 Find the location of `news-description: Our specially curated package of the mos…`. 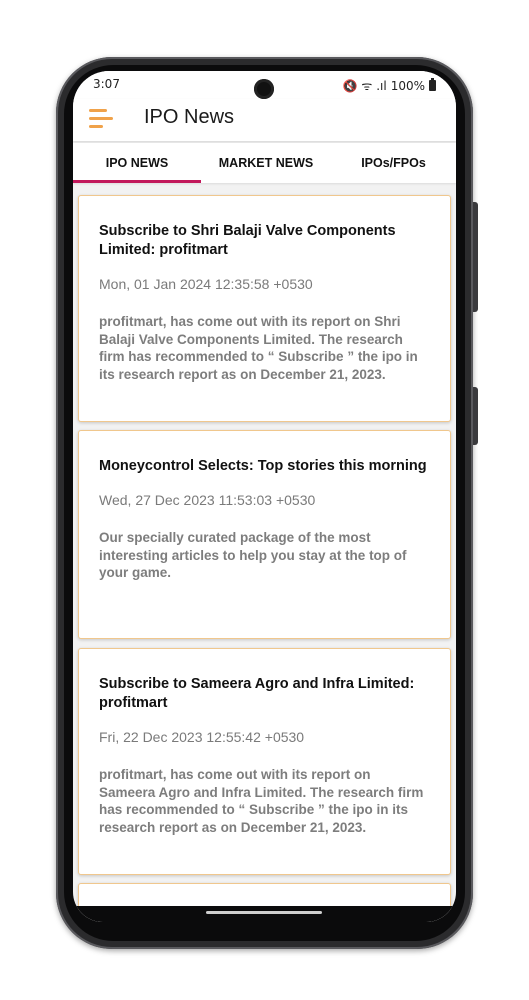

news-description: Our specially curated package of the mos… is located at coordinates (253, 555).